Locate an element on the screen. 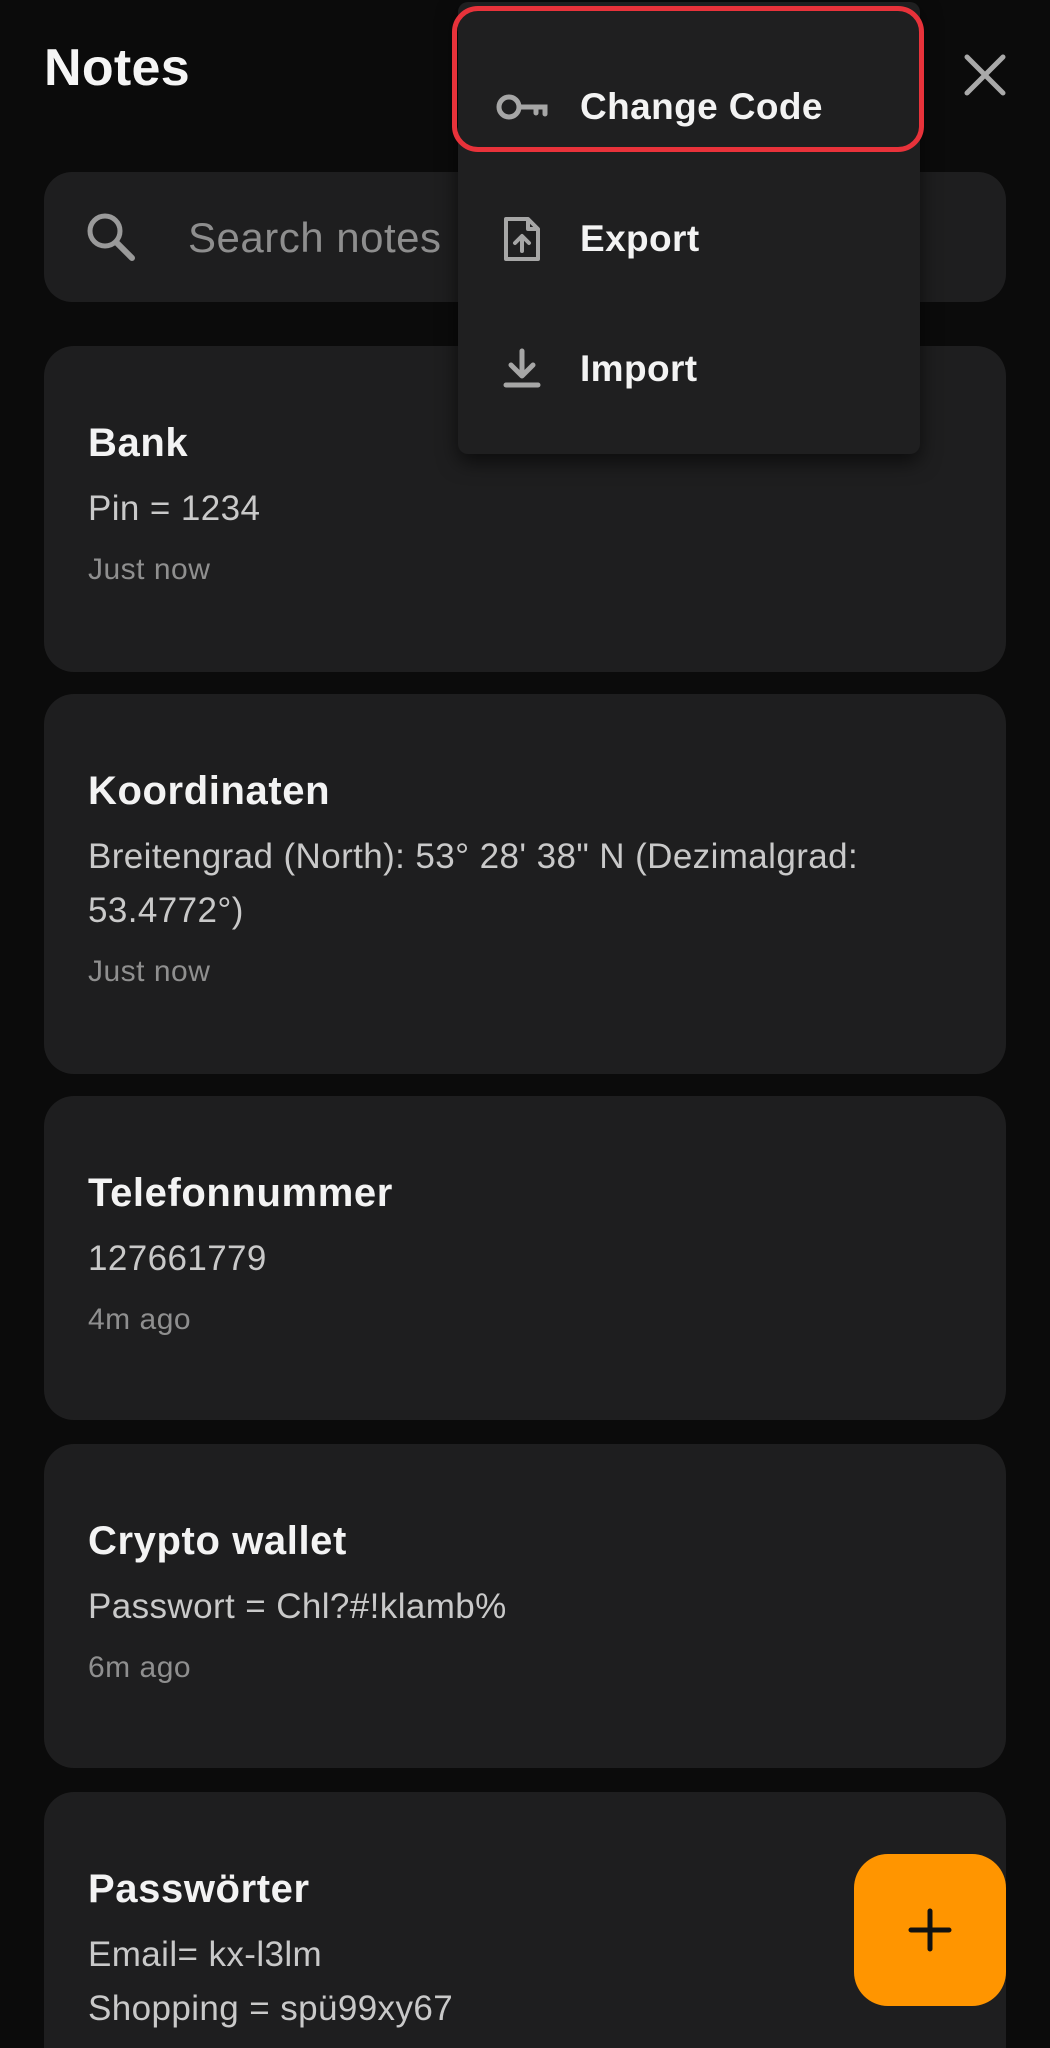 This screenshot has height=2048, width=1050. page-title: Notes is located at coordinates (117, 68).